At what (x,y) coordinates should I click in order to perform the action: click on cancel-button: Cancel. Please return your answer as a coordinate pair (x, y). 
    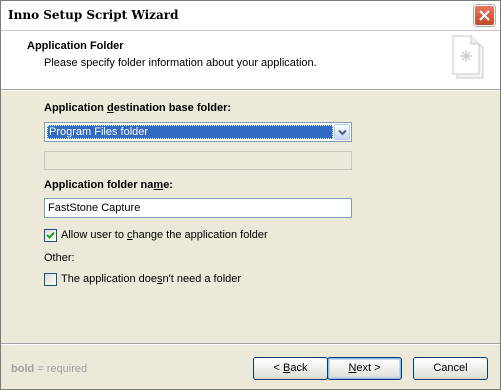
    Looking at the image, I should click on (450, 368).